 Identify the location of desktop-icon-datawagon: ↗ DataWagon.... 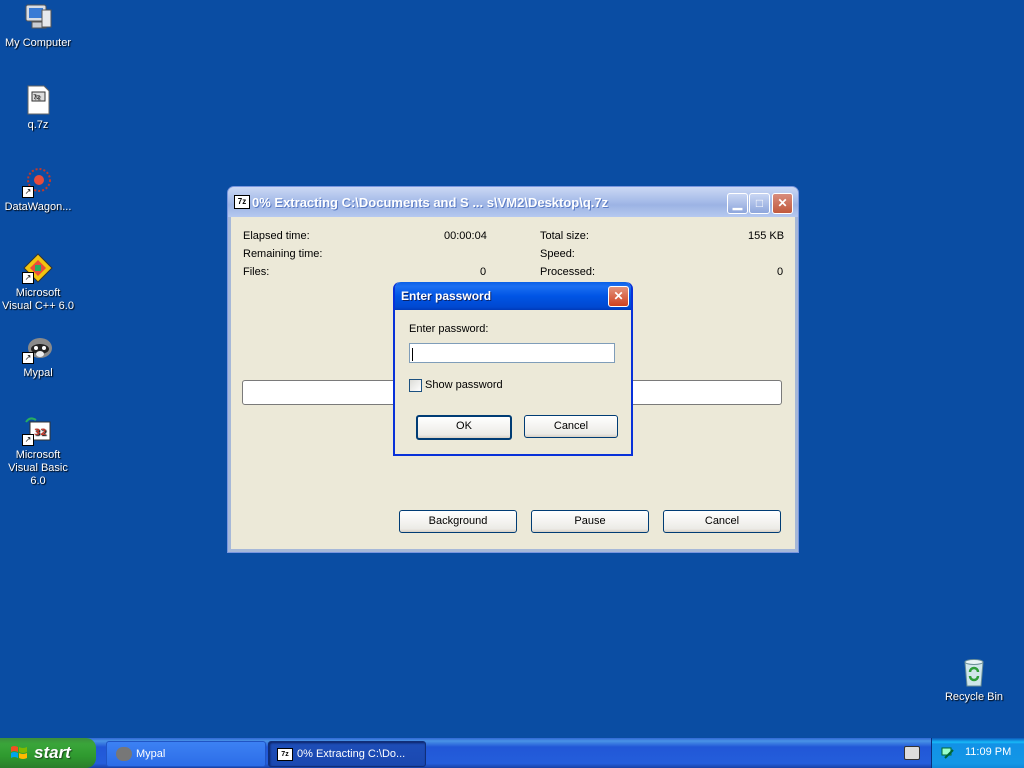
(38, 190).